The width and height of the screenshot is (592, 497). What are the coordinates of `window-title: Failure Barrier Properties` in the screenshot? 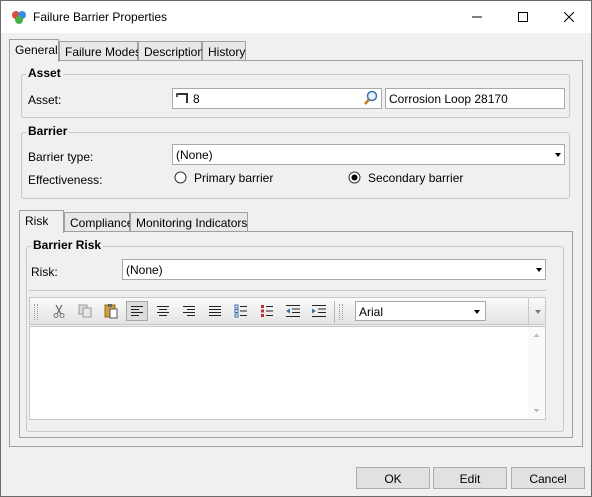 It's located at (100, 17).